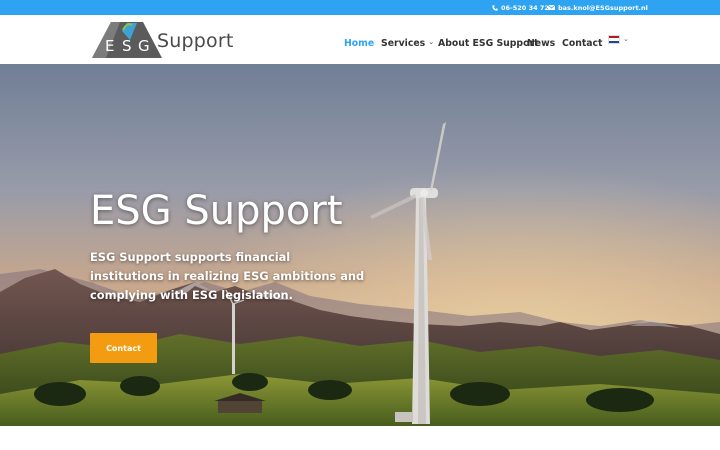 This screenshot has width=720, height=450. What do you see at coordinates (144, 46) in the screenshot?
I see `logo-letter-g: G` at bounding box center [144, 46].